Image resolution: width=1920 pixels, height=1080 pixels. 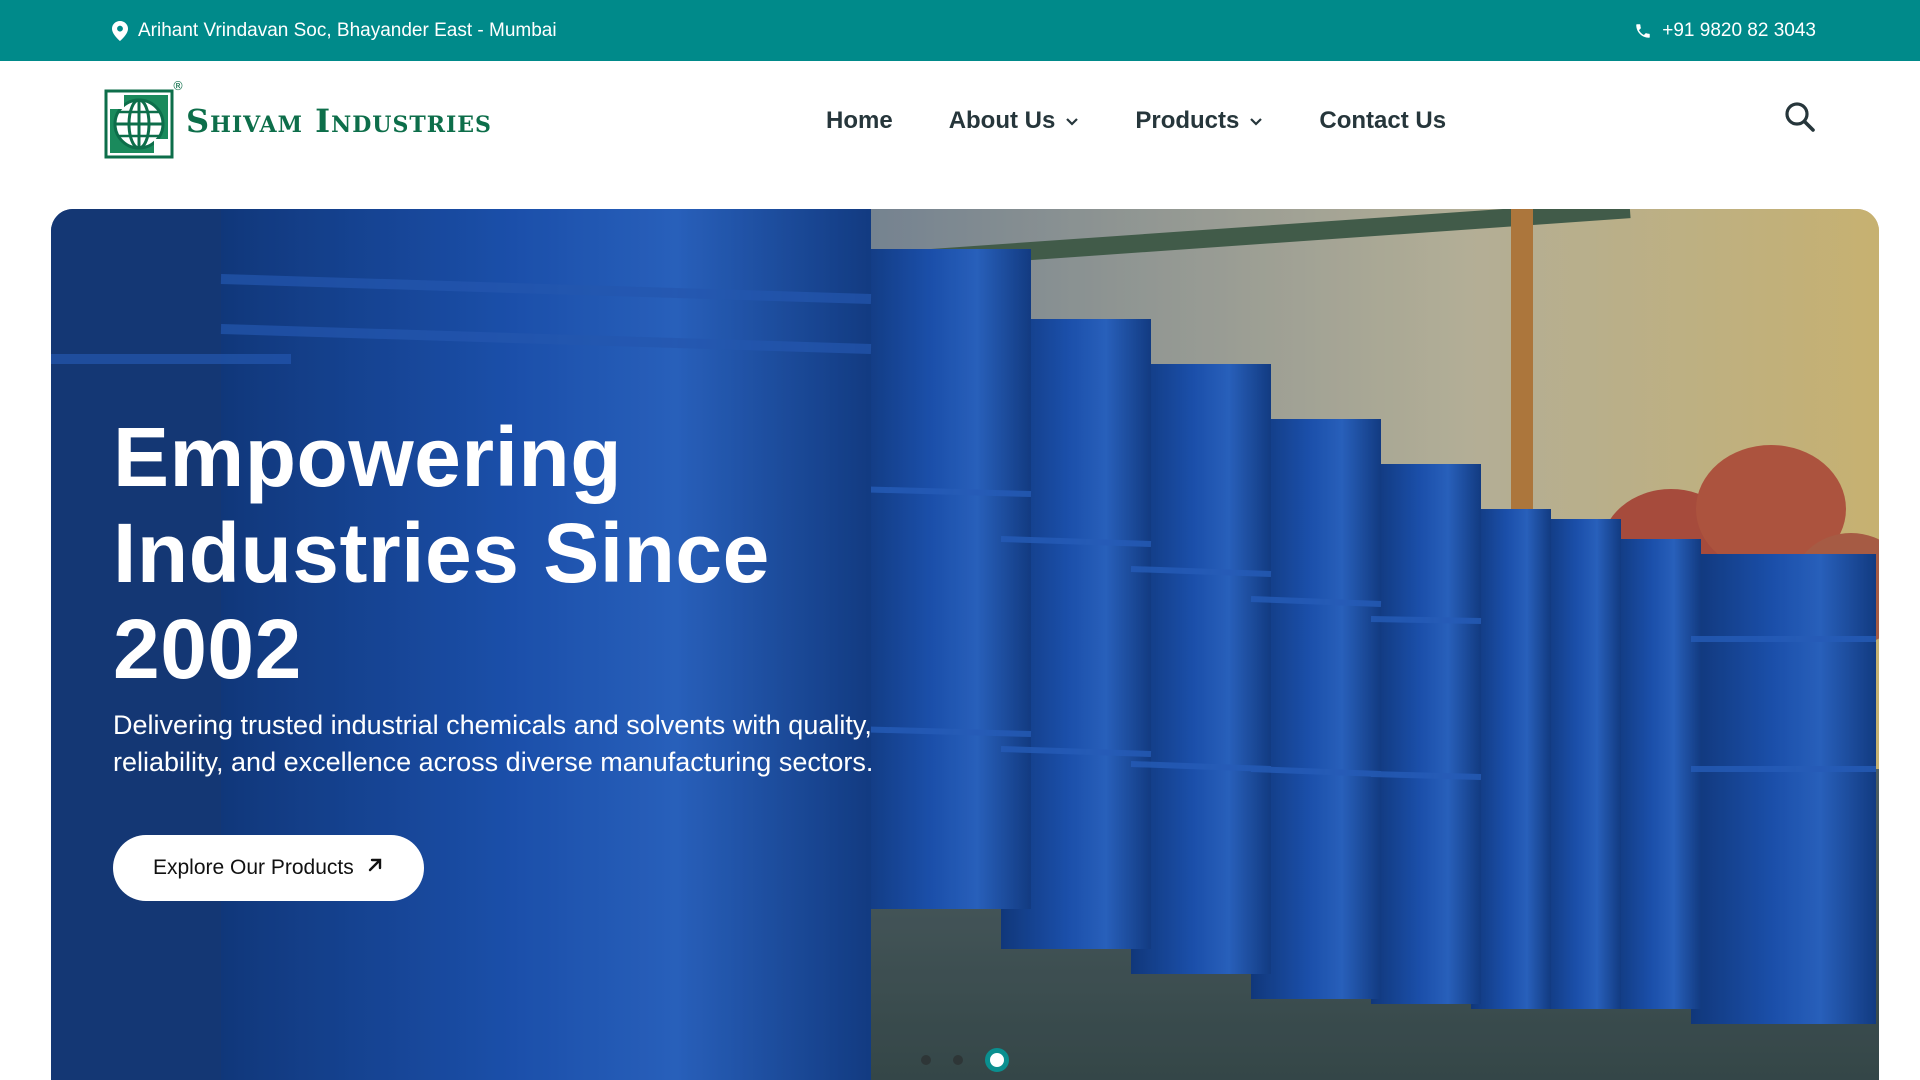 I want to click on nav-item-label: About Us, so click(x=1002, y=120).